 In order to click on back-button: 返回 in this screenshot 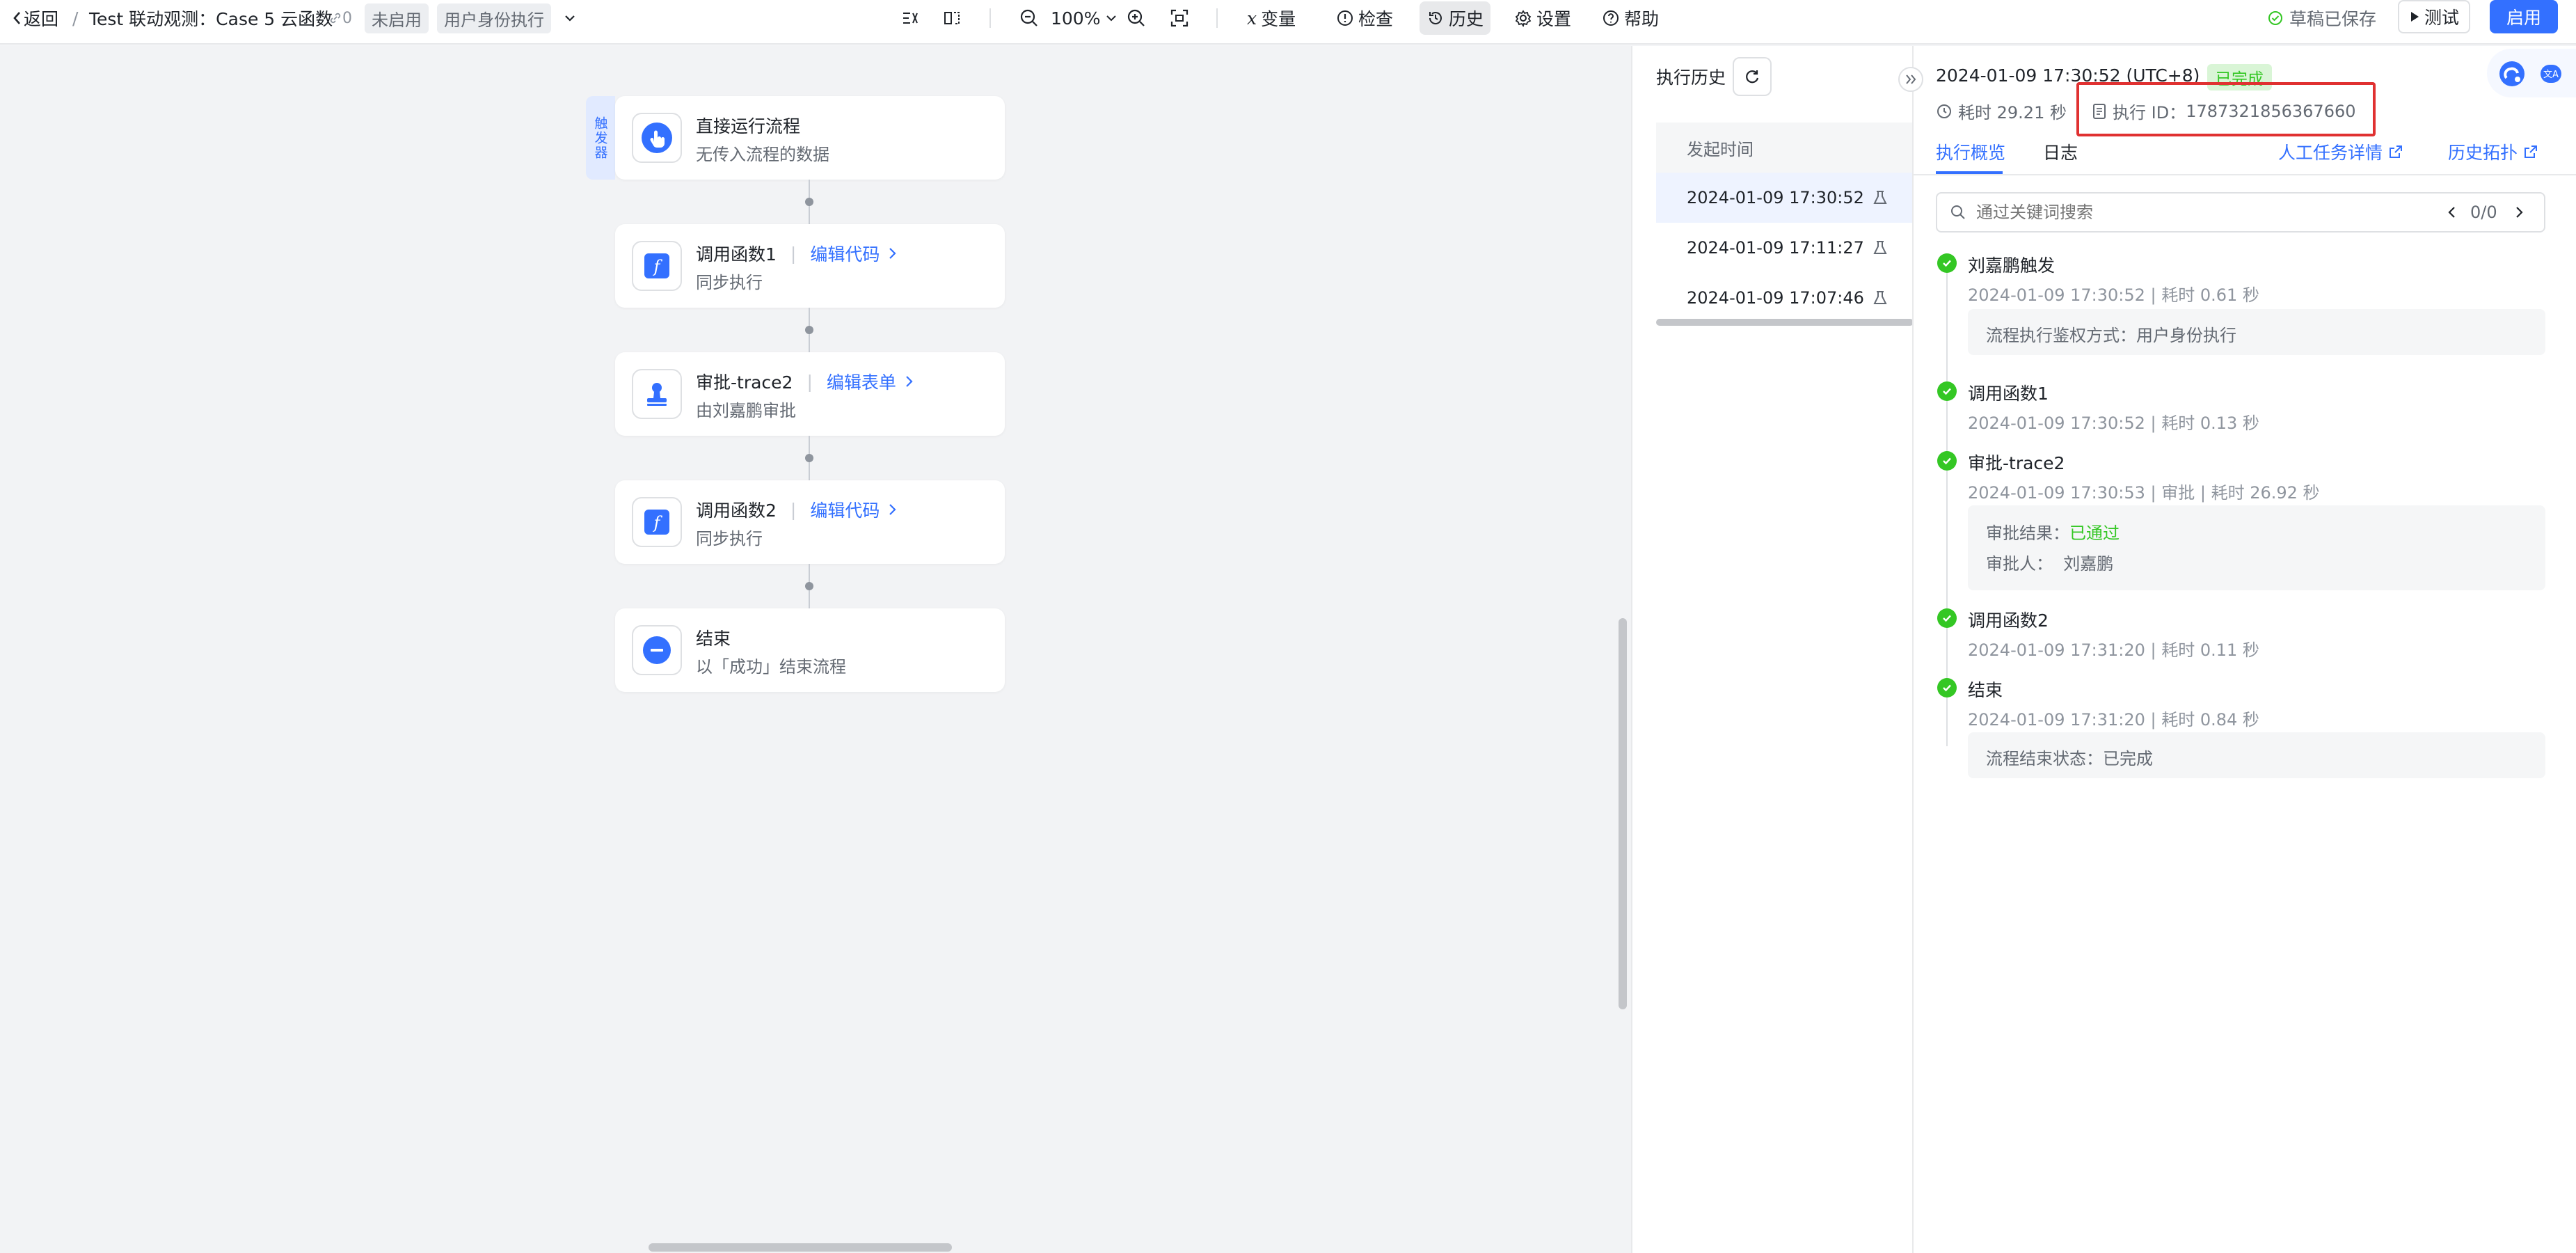, I will do `click(34, 18)`.